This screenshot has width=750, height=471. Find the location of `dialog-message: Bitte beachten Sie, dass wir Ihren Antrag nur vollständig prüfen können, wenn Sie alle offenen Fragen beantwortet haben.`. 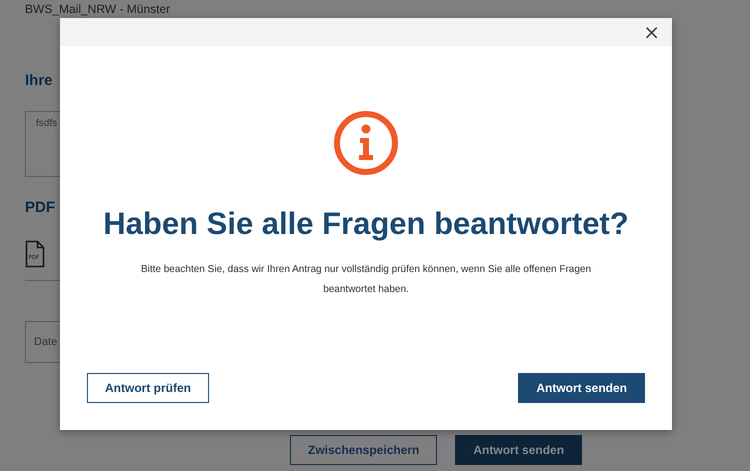

dialog-message: Bitte beachten Sie, dass wir Ihren Antrag nur vollständig prüfen können, wenn Sie alle offenen Fragen beantwortet haben. is located at coordinates (366, 280).